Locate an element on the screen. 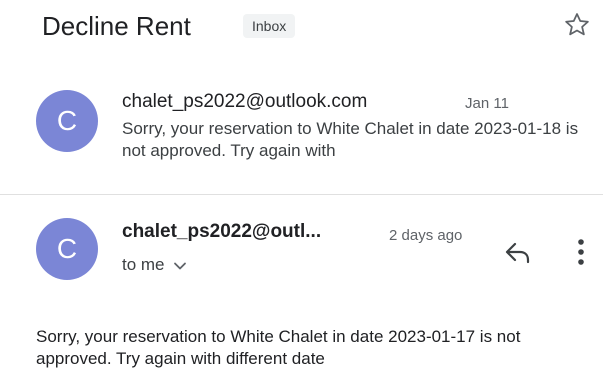  recipient-text: to me is located at coordinates (143, 264).